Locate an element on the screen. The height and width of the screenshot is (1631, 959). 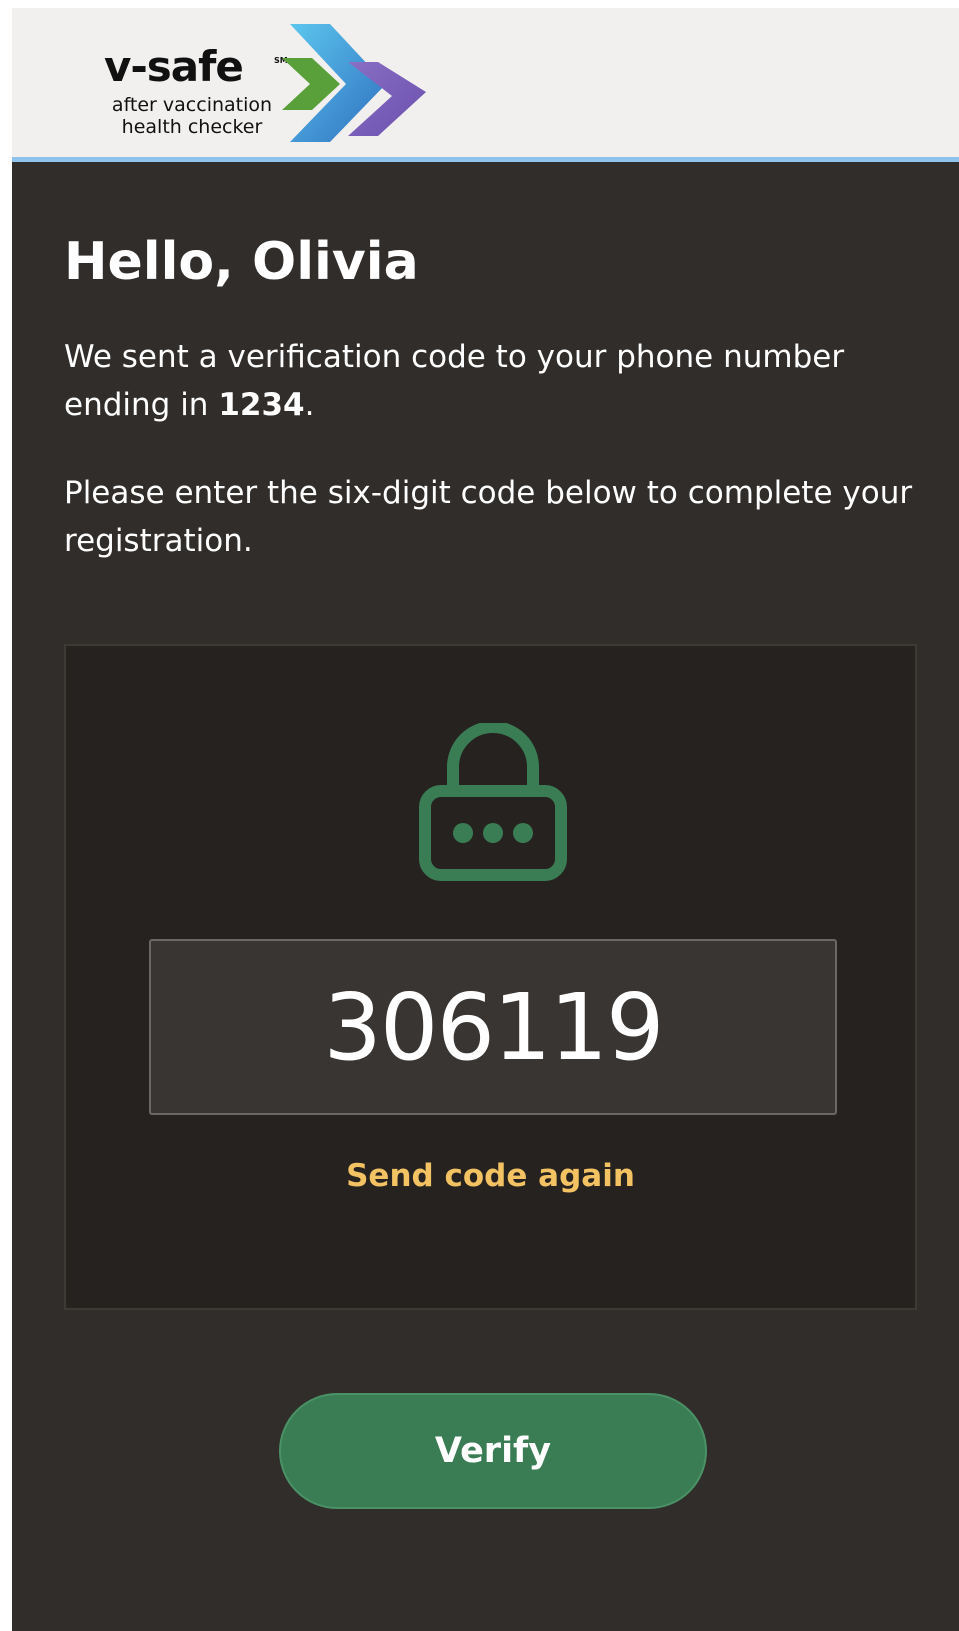
logo-tagline-line2: health checker is located at coordinates (192, 127).